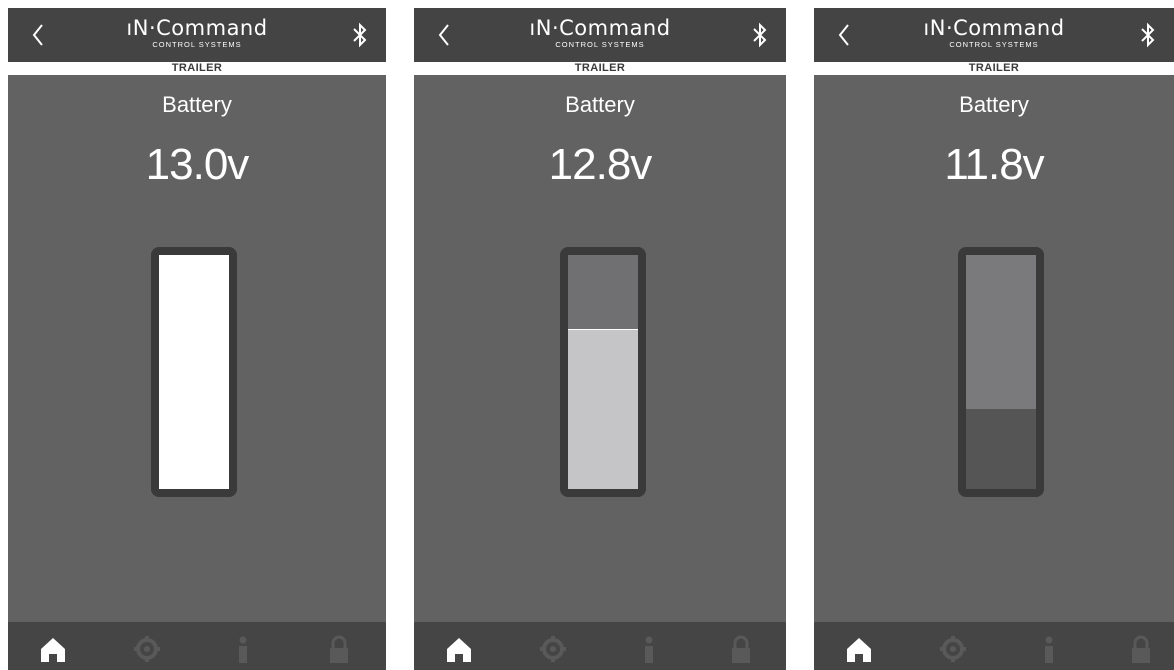  Describe the element at coordinates (600, 164) in the screenshot. I see `voltage-readout: 12.8v` at that location.